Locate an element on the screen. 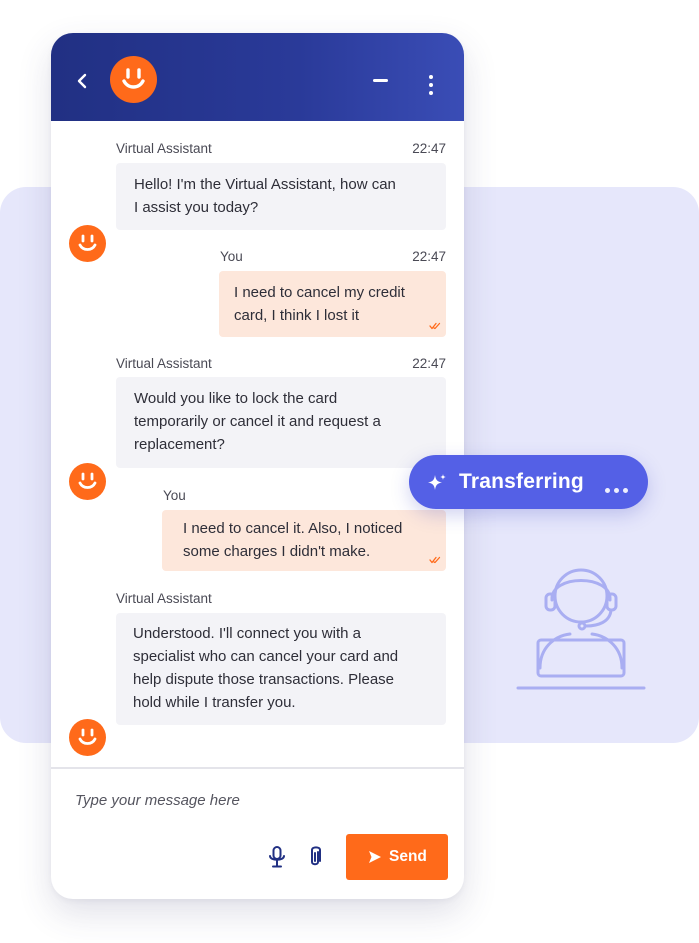 This screenshot has width=699, height=943. transferring-status-pill: Transferring is located at coordinates (528, 482).